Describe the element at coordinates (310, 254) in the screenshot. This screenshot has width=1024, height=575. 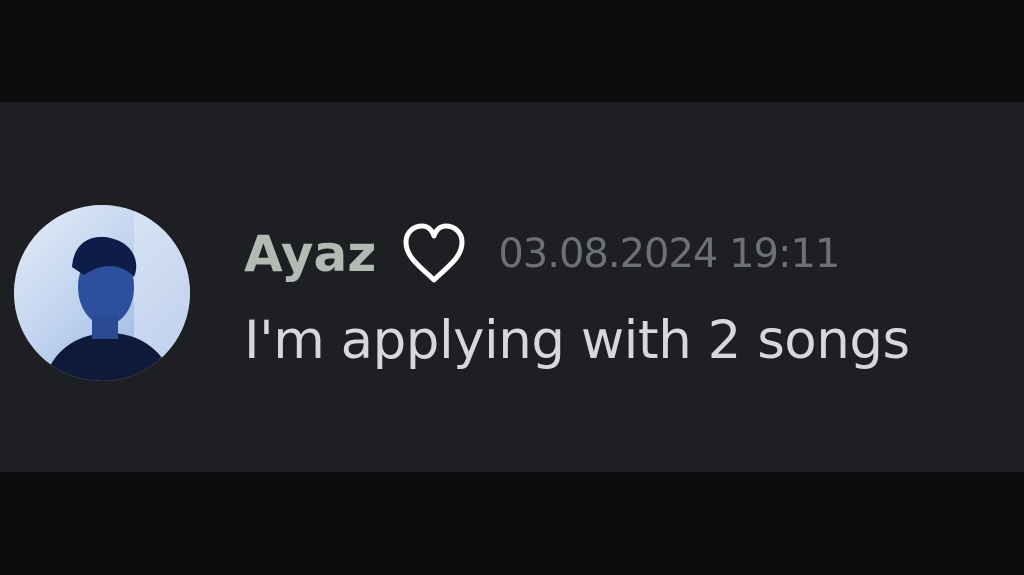
I see `username: Ayaz` at that location.